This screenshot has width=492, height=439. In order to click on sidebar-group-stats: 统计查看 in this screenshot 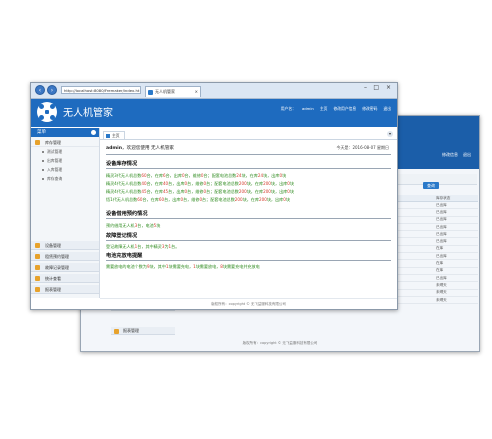, I will do `click(65, 278)`.